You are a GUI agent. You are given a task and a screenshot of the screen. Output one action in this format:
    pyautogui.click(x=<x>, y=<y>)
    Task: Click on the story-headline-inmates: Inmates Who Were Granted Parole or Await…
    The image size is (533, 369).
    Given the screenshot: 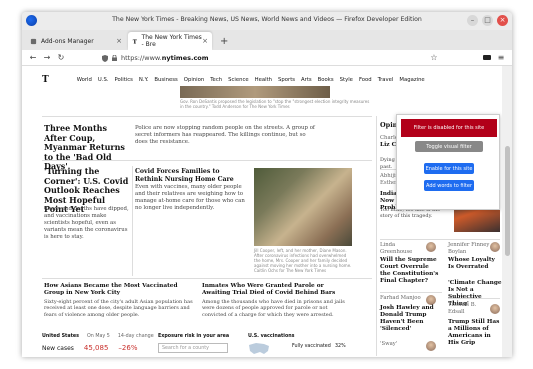 What is the action you would take?
    pyautogui.click(x=277, y=290)
    